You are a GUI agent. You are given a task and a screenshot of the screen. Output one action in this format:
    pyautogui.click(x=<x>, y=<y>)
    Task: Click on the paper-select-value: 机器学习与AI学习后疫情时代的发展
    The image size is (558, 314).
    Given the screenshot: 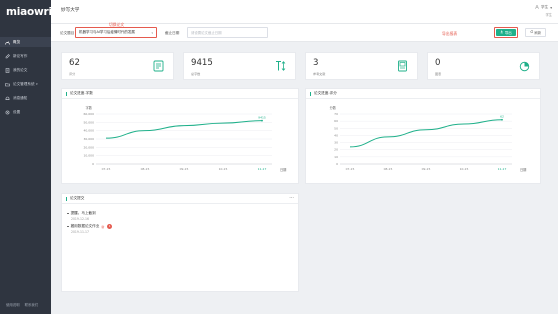 What is the action you would take?
    pyautogui.click(x=107, y=32)
    